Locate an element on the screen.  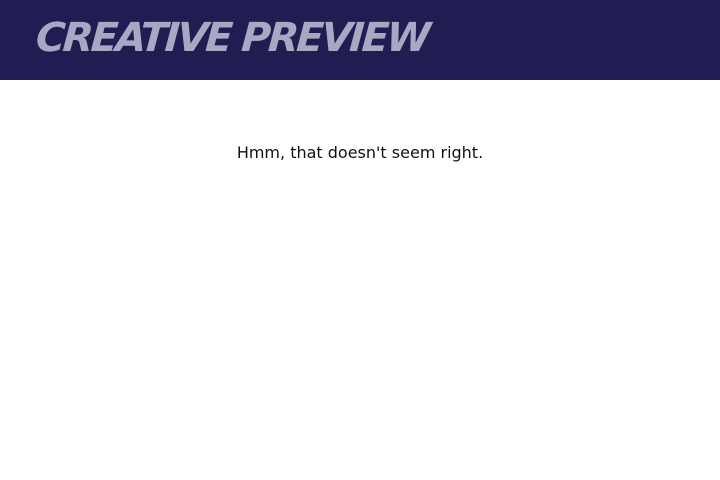
brand-logo: CREATIVE PREVIEW is located at coordinates (232, 38).